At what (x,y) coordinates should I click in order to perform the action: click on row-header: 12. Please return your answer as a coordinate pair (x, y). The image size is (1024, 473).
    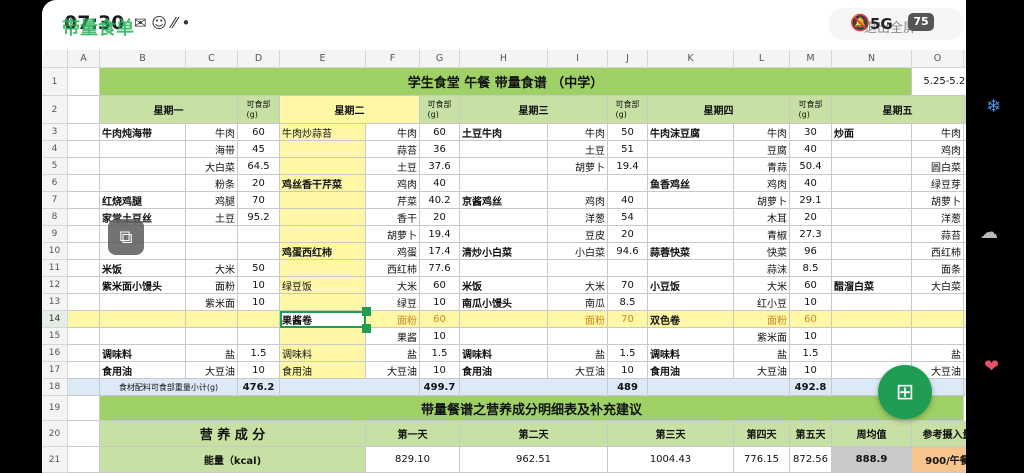
    Looking at the image, I should click on (55, 285).